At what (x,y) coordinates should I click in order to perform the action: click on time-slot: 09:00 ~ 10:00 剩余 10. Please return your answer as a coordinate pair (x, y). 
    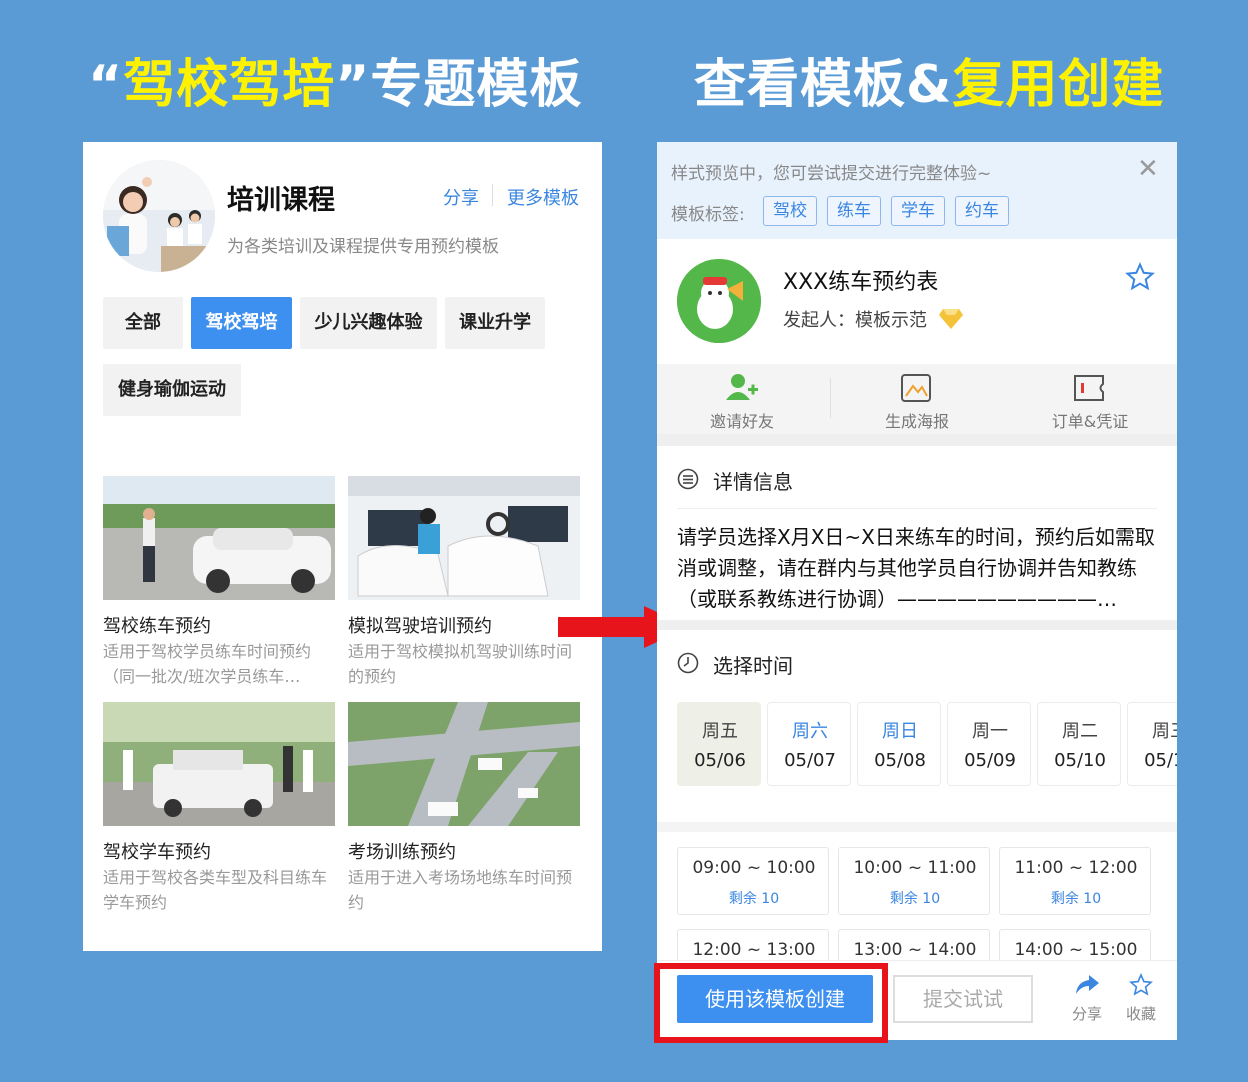
    Looking at the image, I should click on (753, 881).